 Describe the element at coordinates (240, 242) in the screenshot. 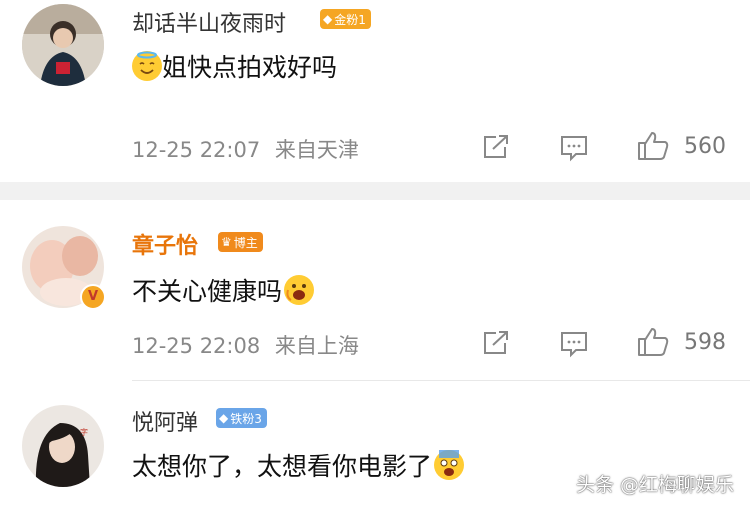

I see `blogger-badge: ♛ 博主` at that location.